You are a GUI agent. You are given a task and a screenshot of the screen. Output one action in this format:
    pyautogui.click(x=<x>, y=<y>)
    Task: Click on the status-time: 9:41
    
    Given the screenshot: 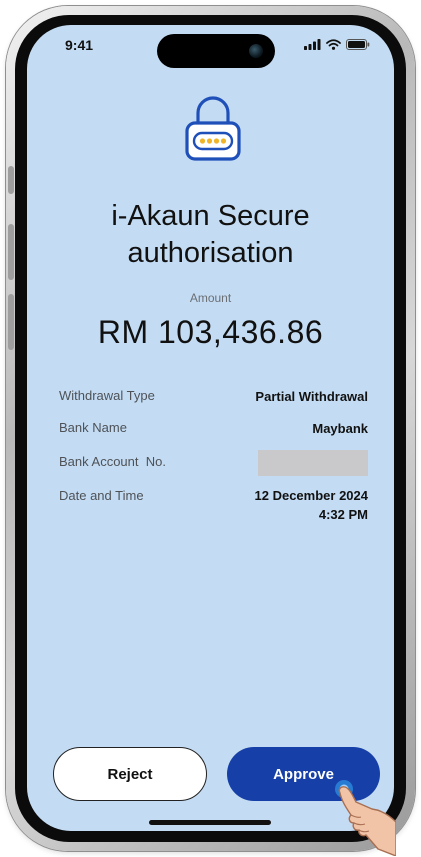 What is the action you would take?
    pyautogui.click(x=79, y=45)
    